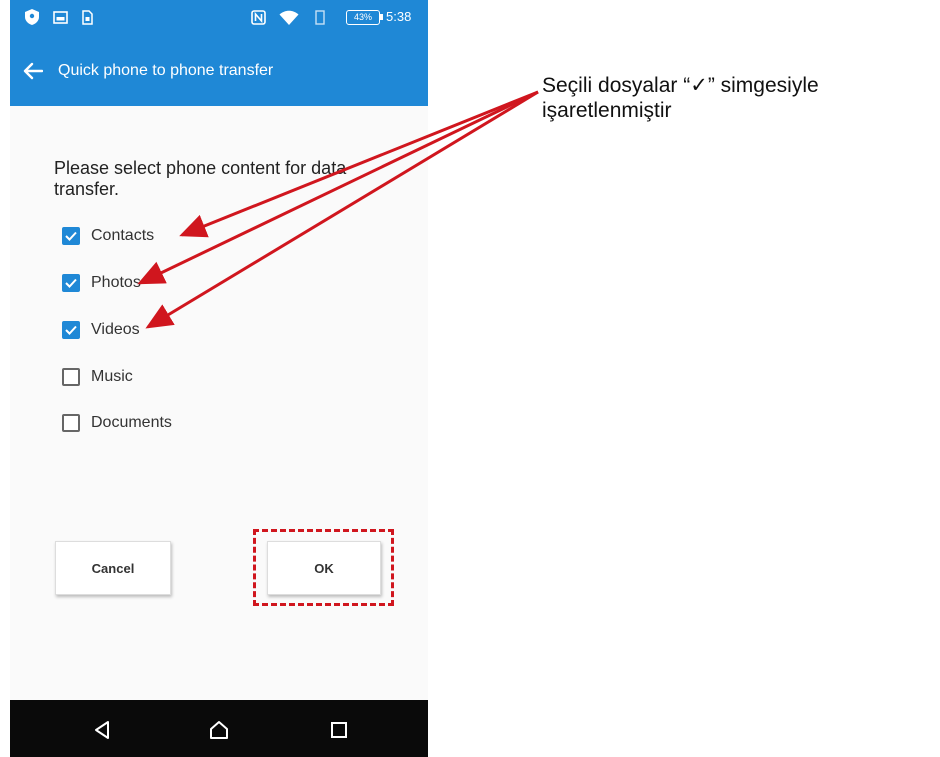 The image size is (940, 757). What do you see at coordinates (680, 85) in the screenshot?
I see `annotation-line-1: Seçili dosyalar “✓” simgesiyle` at bounding box center [680, 85].